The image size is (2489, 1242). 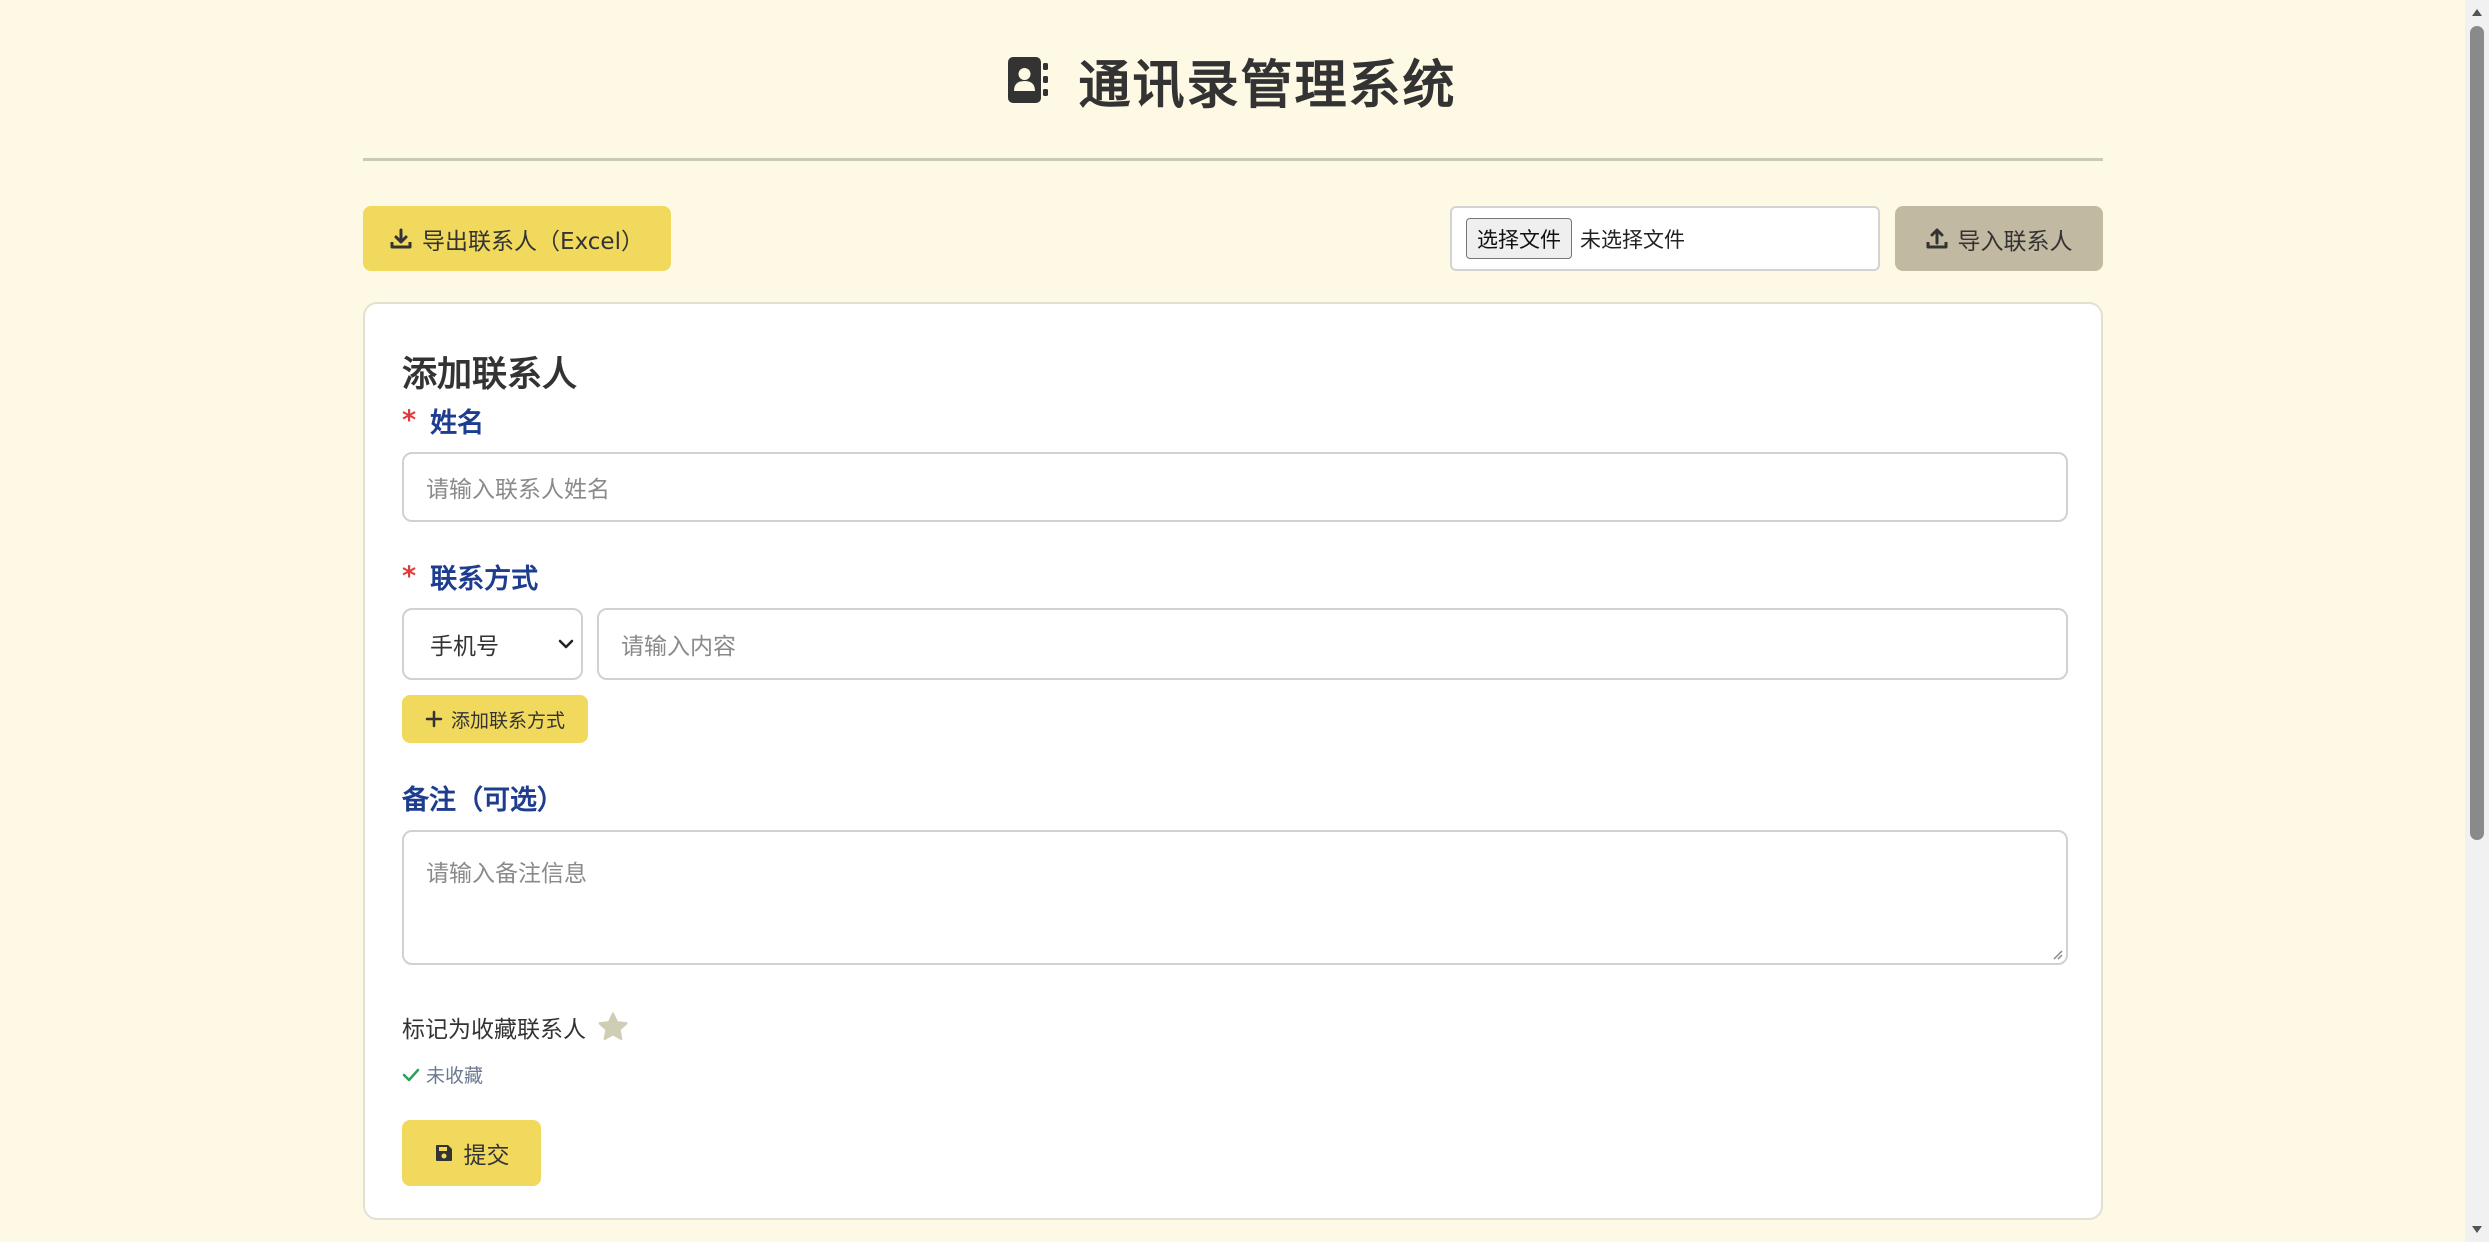 I want to click on contact-value-input: 请输入内容, so click(x=1332, y=644).